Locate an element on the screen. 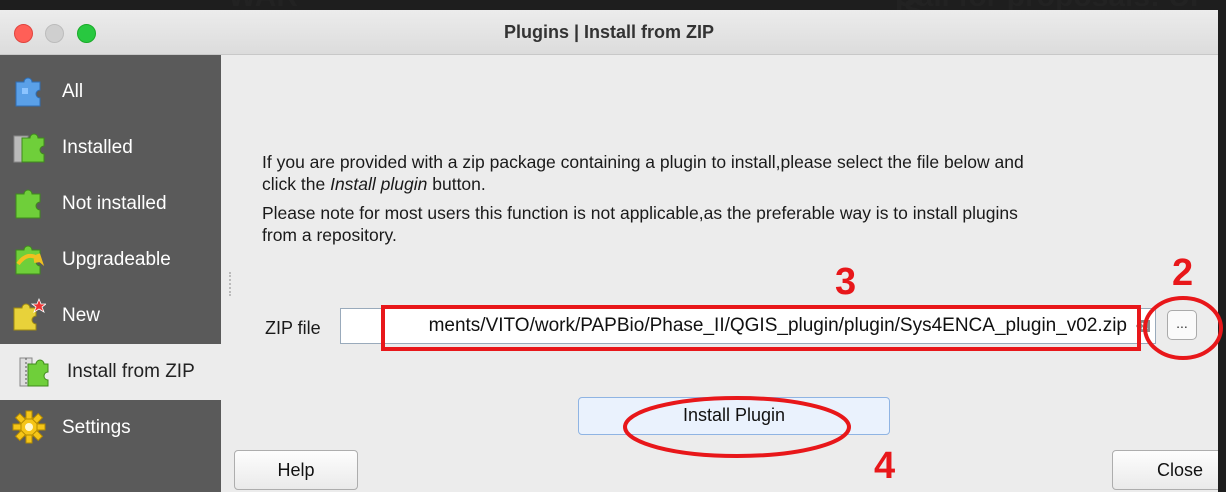 The image size is (1226, 492). install-plugin-button: Install Plugin is located at coordinates (734, 416).